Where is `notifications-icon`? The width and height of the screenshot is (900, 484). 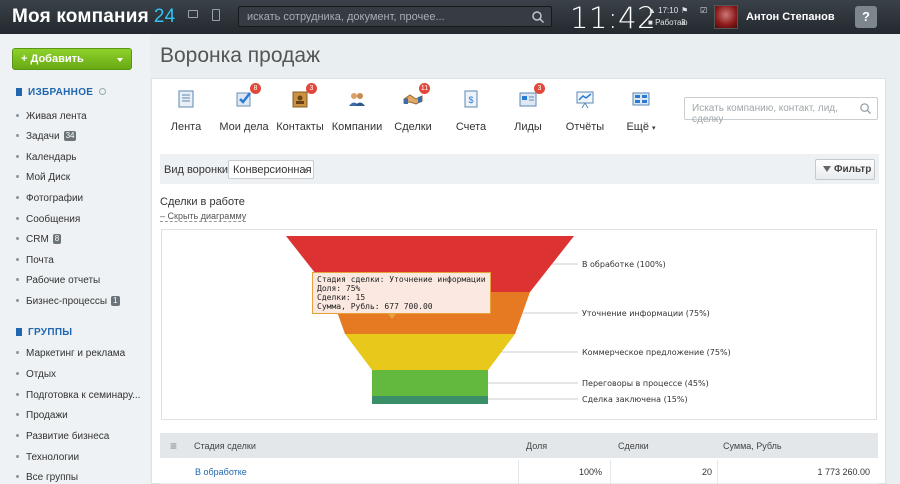
notifications-icon is located at coordinates (216, 15).